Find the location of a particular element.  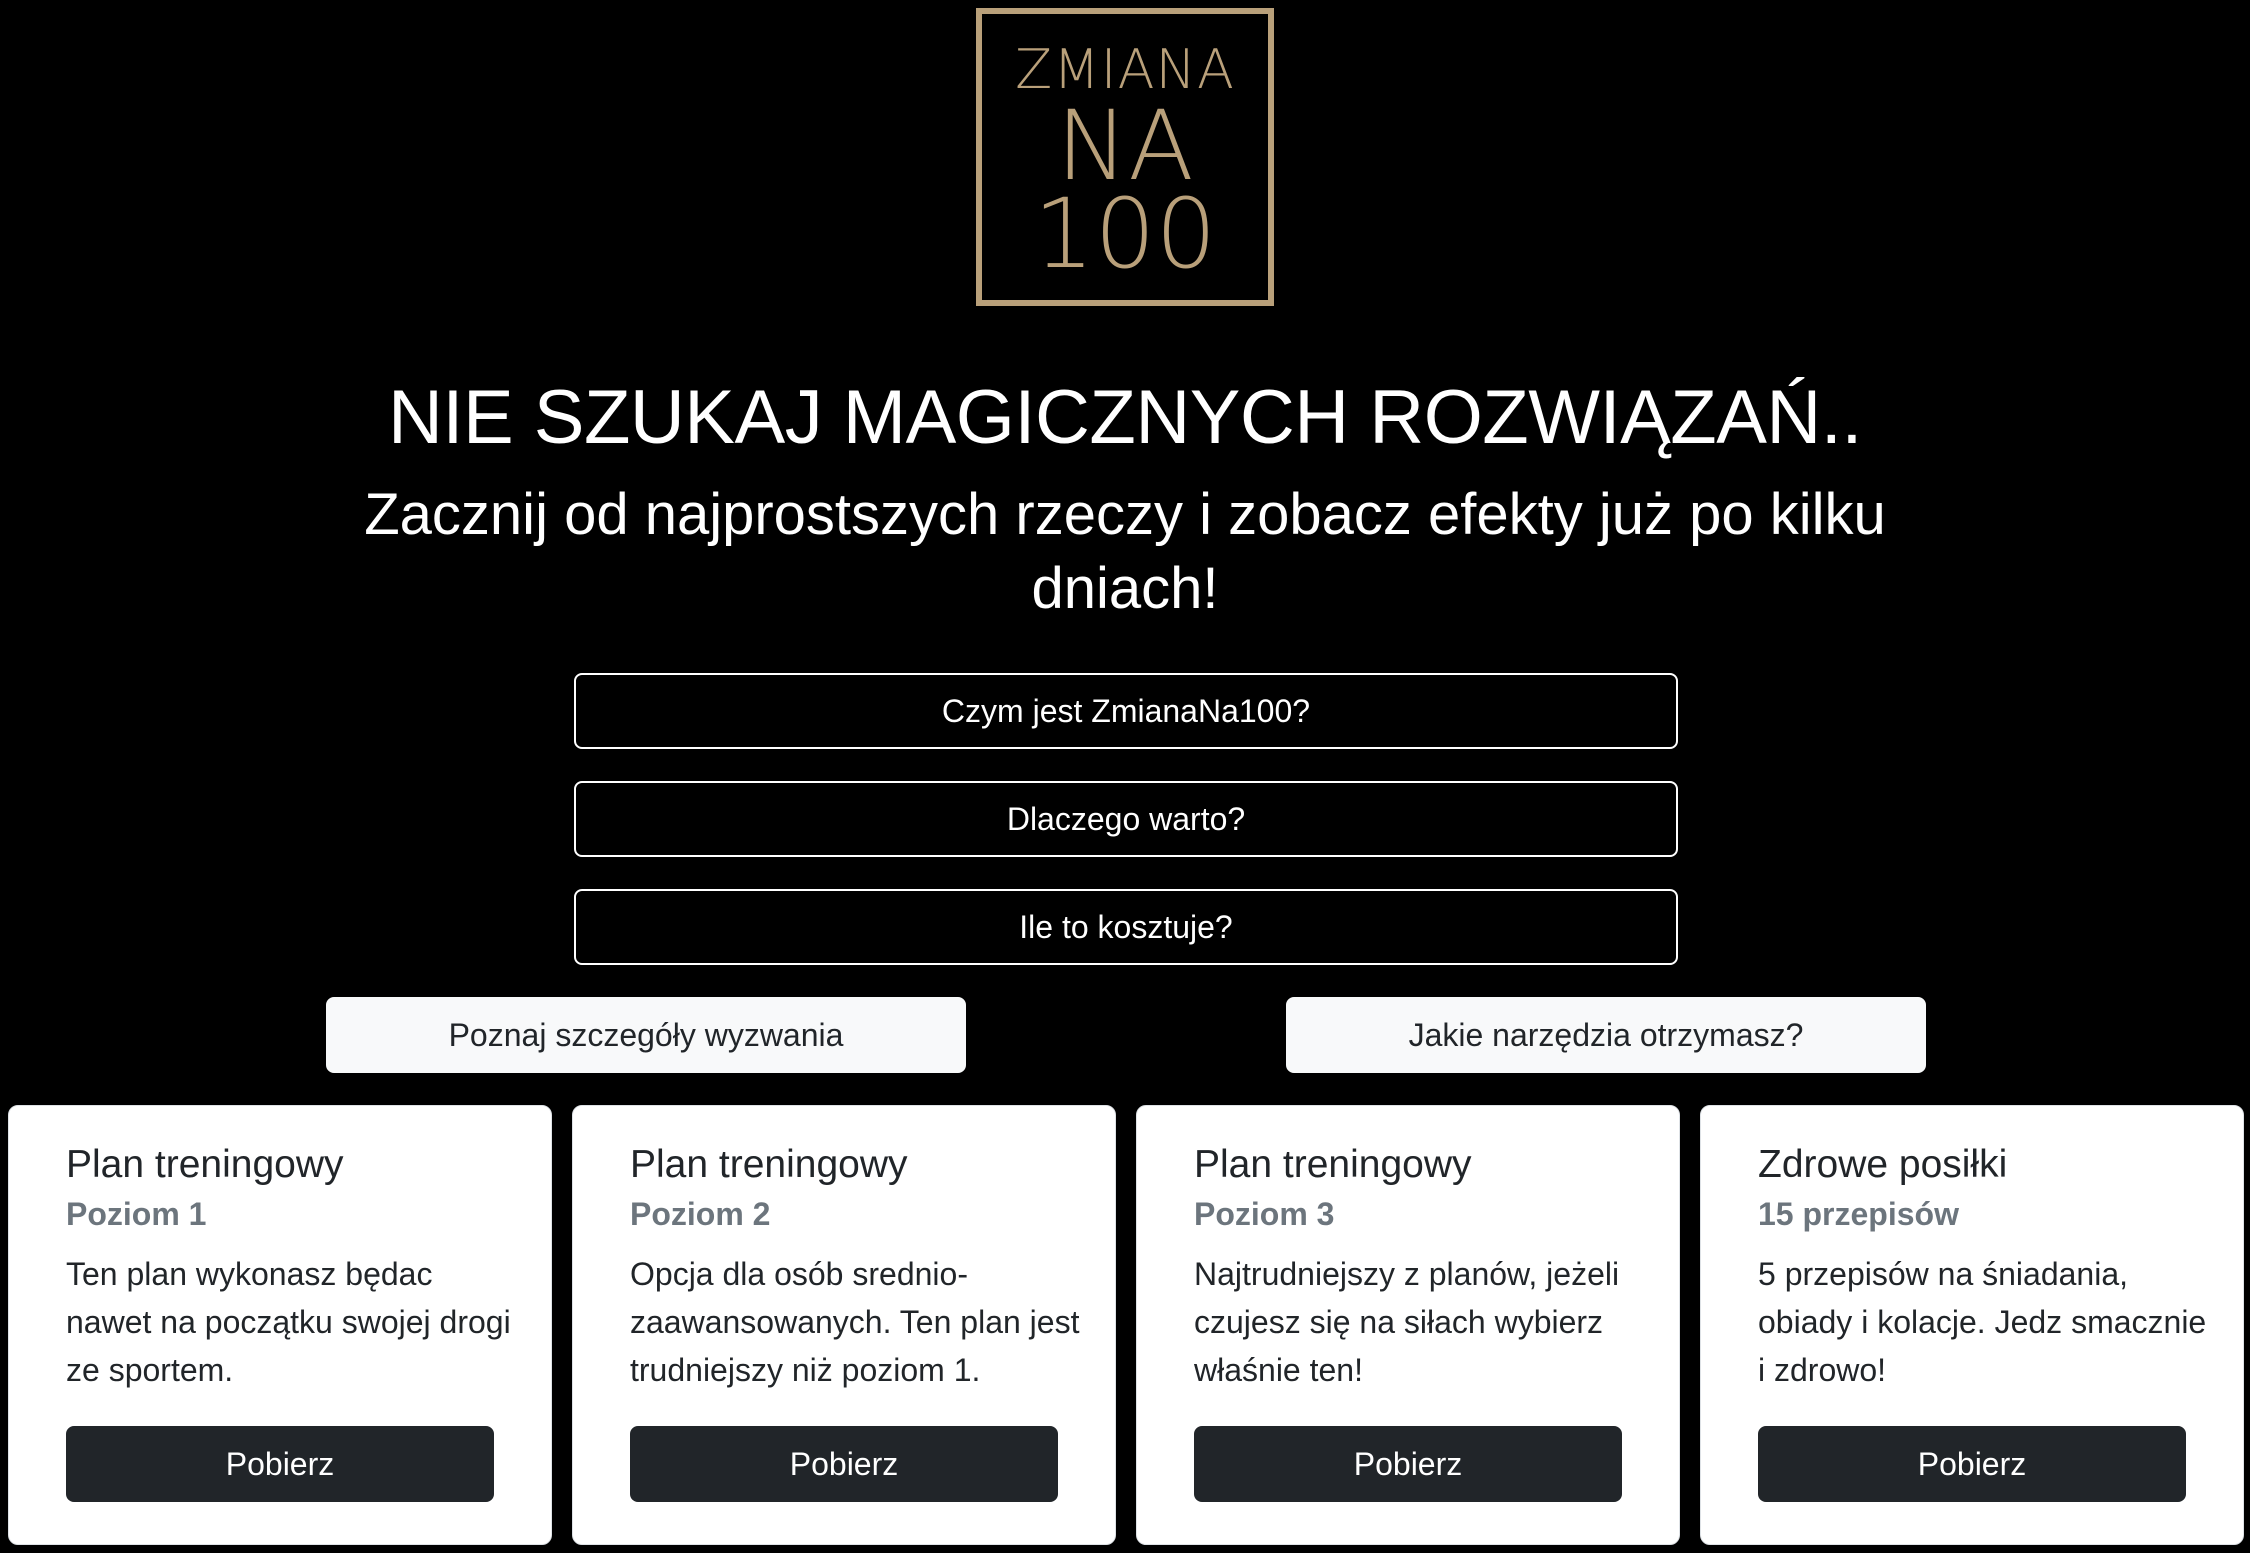

logo-line-100: 100 is located at coordinates (1125, 234).